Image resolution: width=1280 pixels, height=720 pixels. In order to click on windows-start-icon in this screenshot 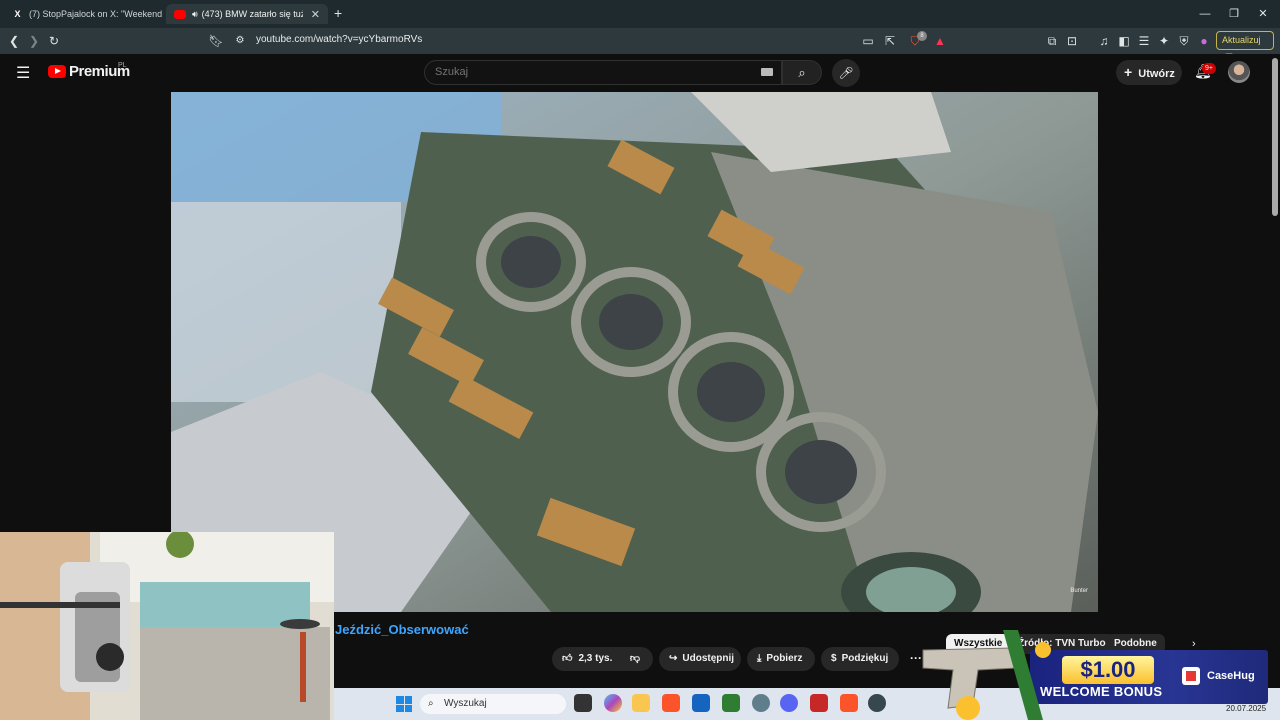, I will do `click(404, 704)`.